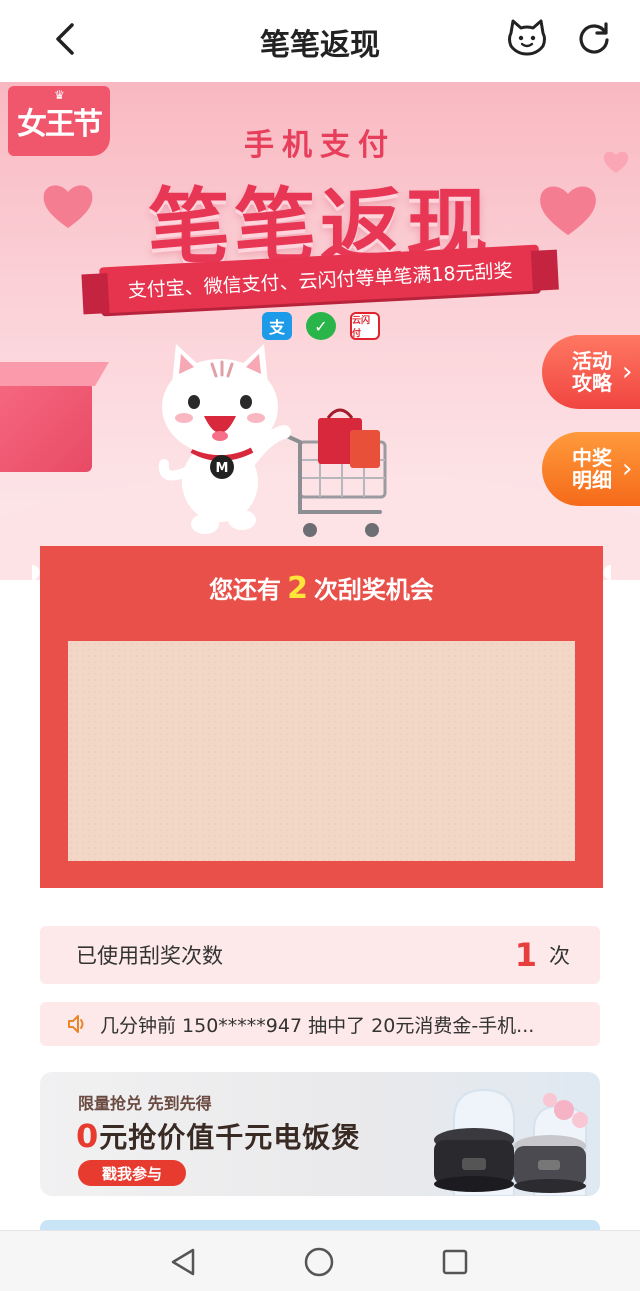 The width and height of the screenshot is (640, 1291). What do you see at coordinates (297, 588) in the screenshot?
I see `remaining-chances-count: 2` at bounding box center [297, 588].